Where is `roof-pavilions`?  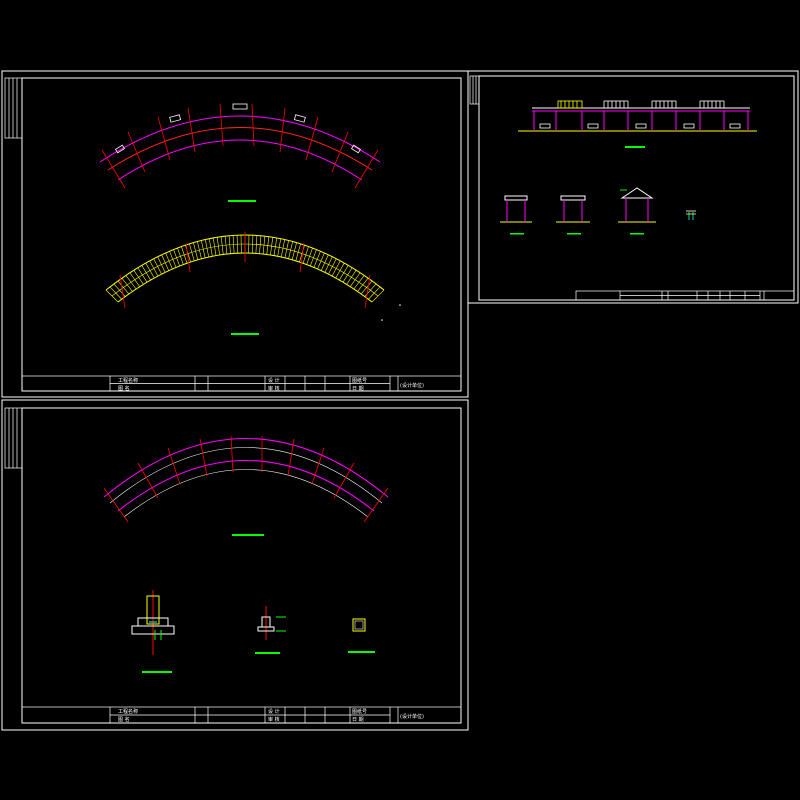
roof-pavilions is located at coordinates (641, 104).